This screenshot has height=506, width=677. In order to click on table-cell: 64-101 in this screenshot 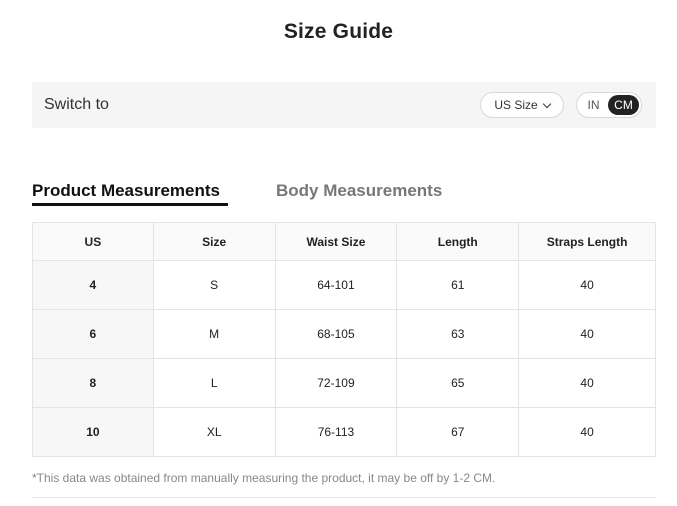, I will do `click(336, 285)`.